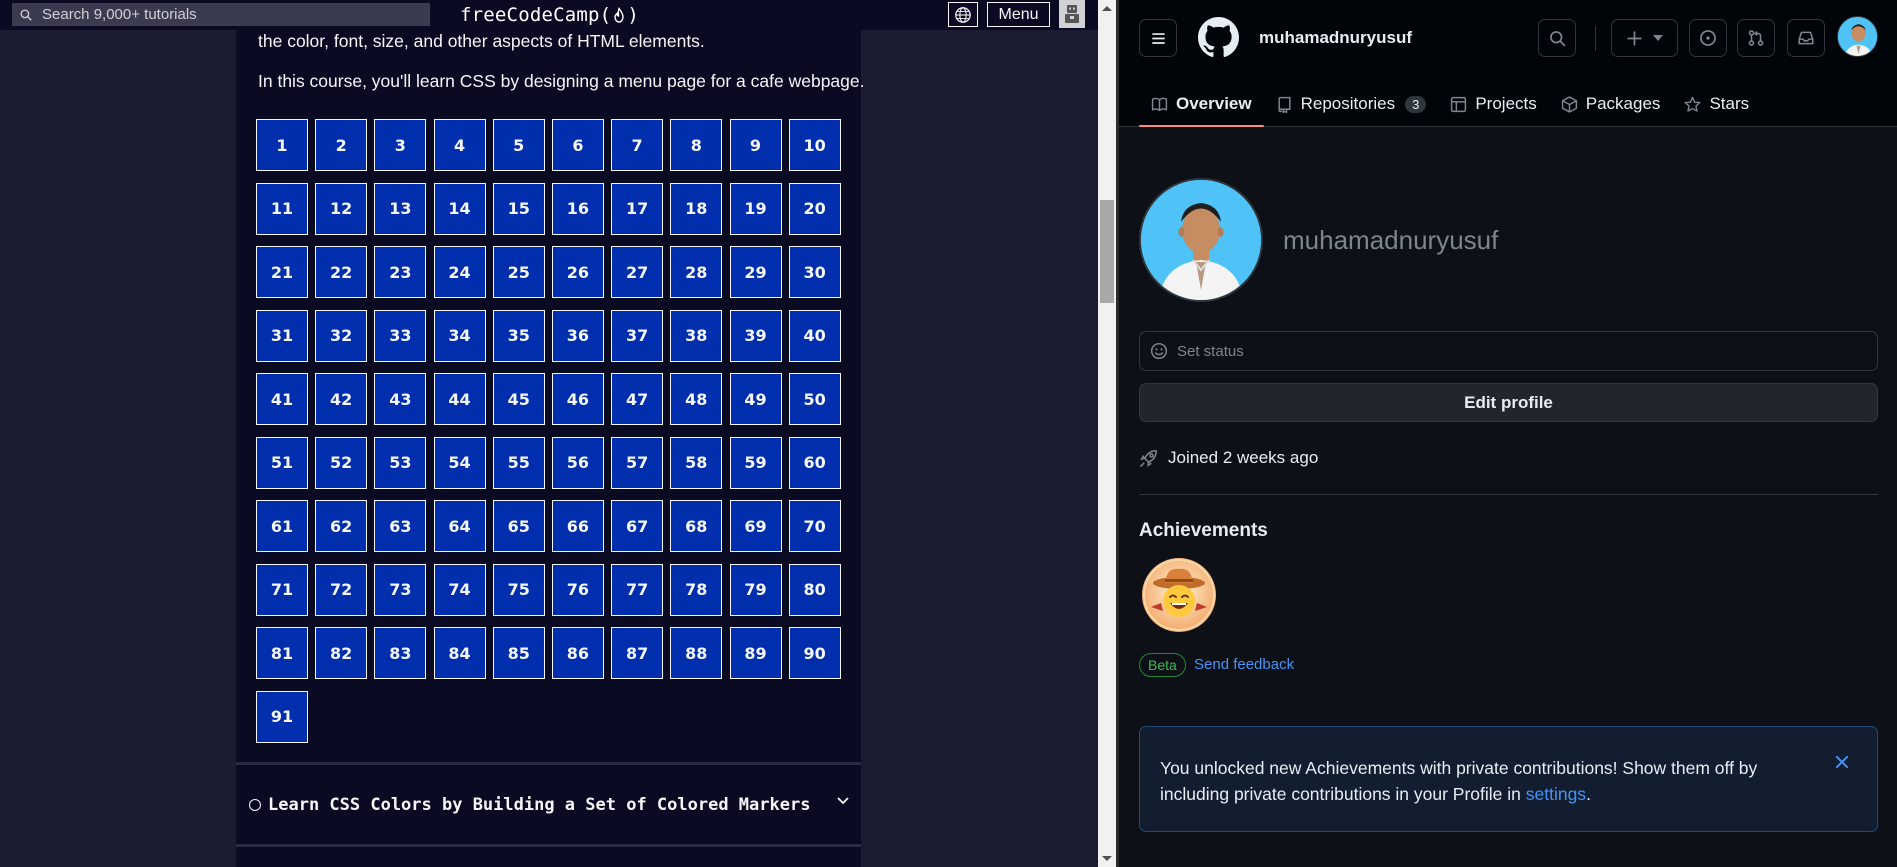 The image size is (1897, 867). I want to click on step-button: 57, so click(637, 462).